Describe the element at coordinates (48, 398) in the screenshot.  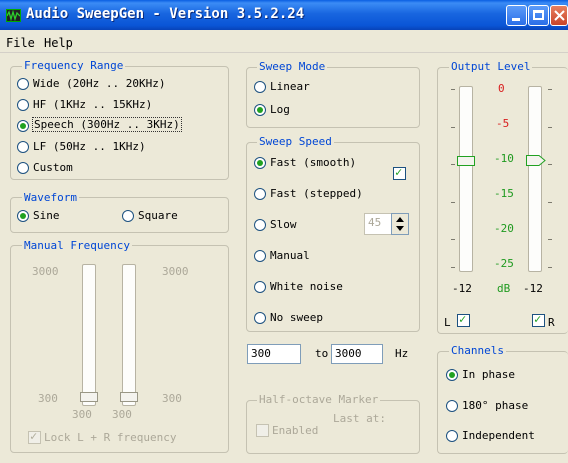
I see `left-slider-min: 300` at that location.